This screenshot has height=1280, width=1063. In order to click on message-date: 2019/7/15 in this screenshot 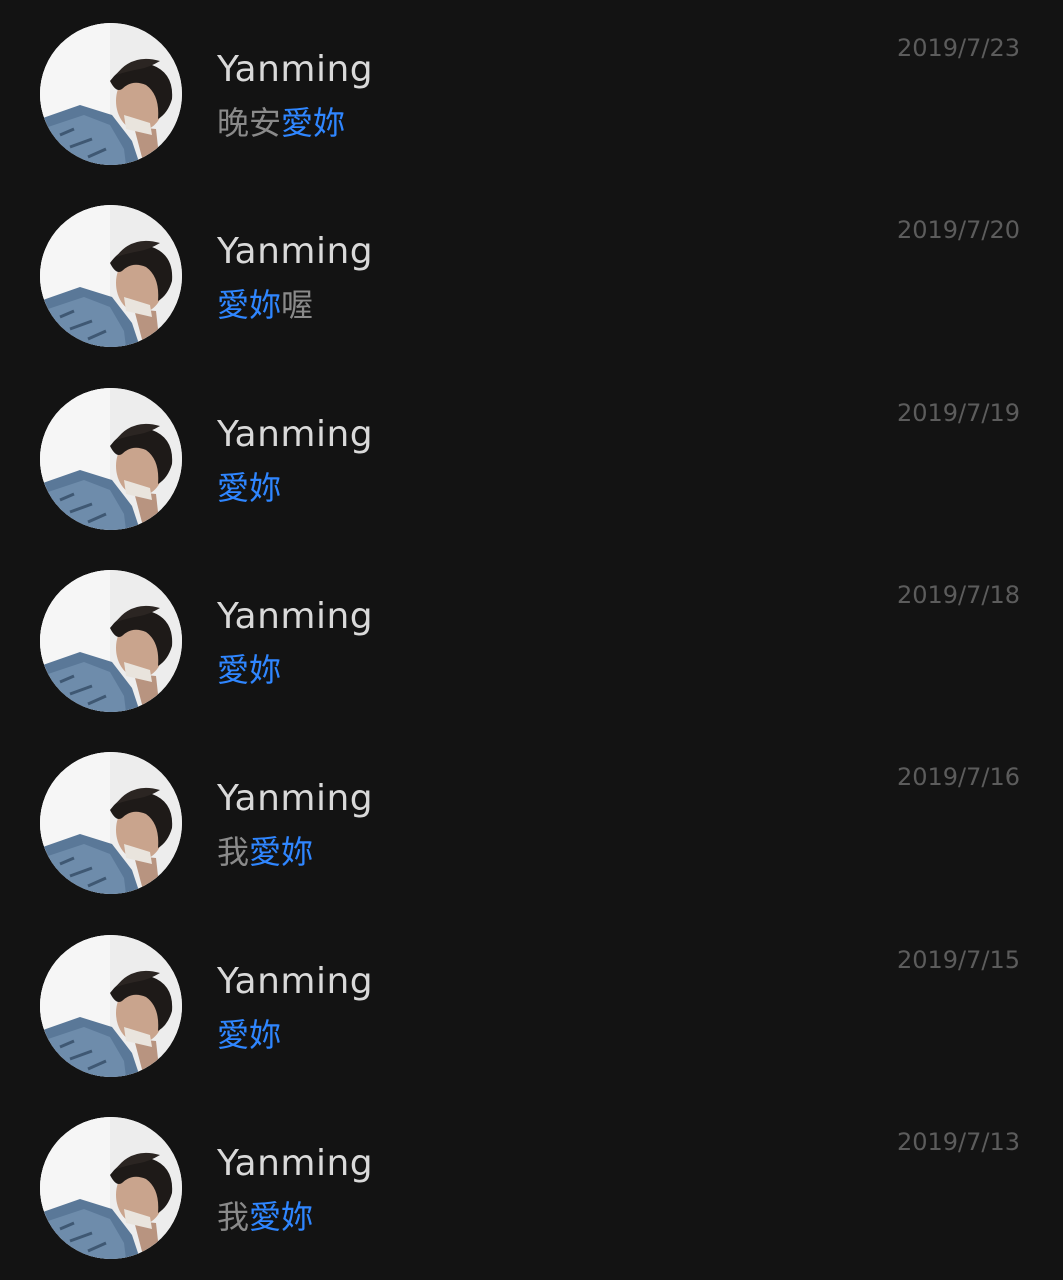, I will do `click(958, 959)`.